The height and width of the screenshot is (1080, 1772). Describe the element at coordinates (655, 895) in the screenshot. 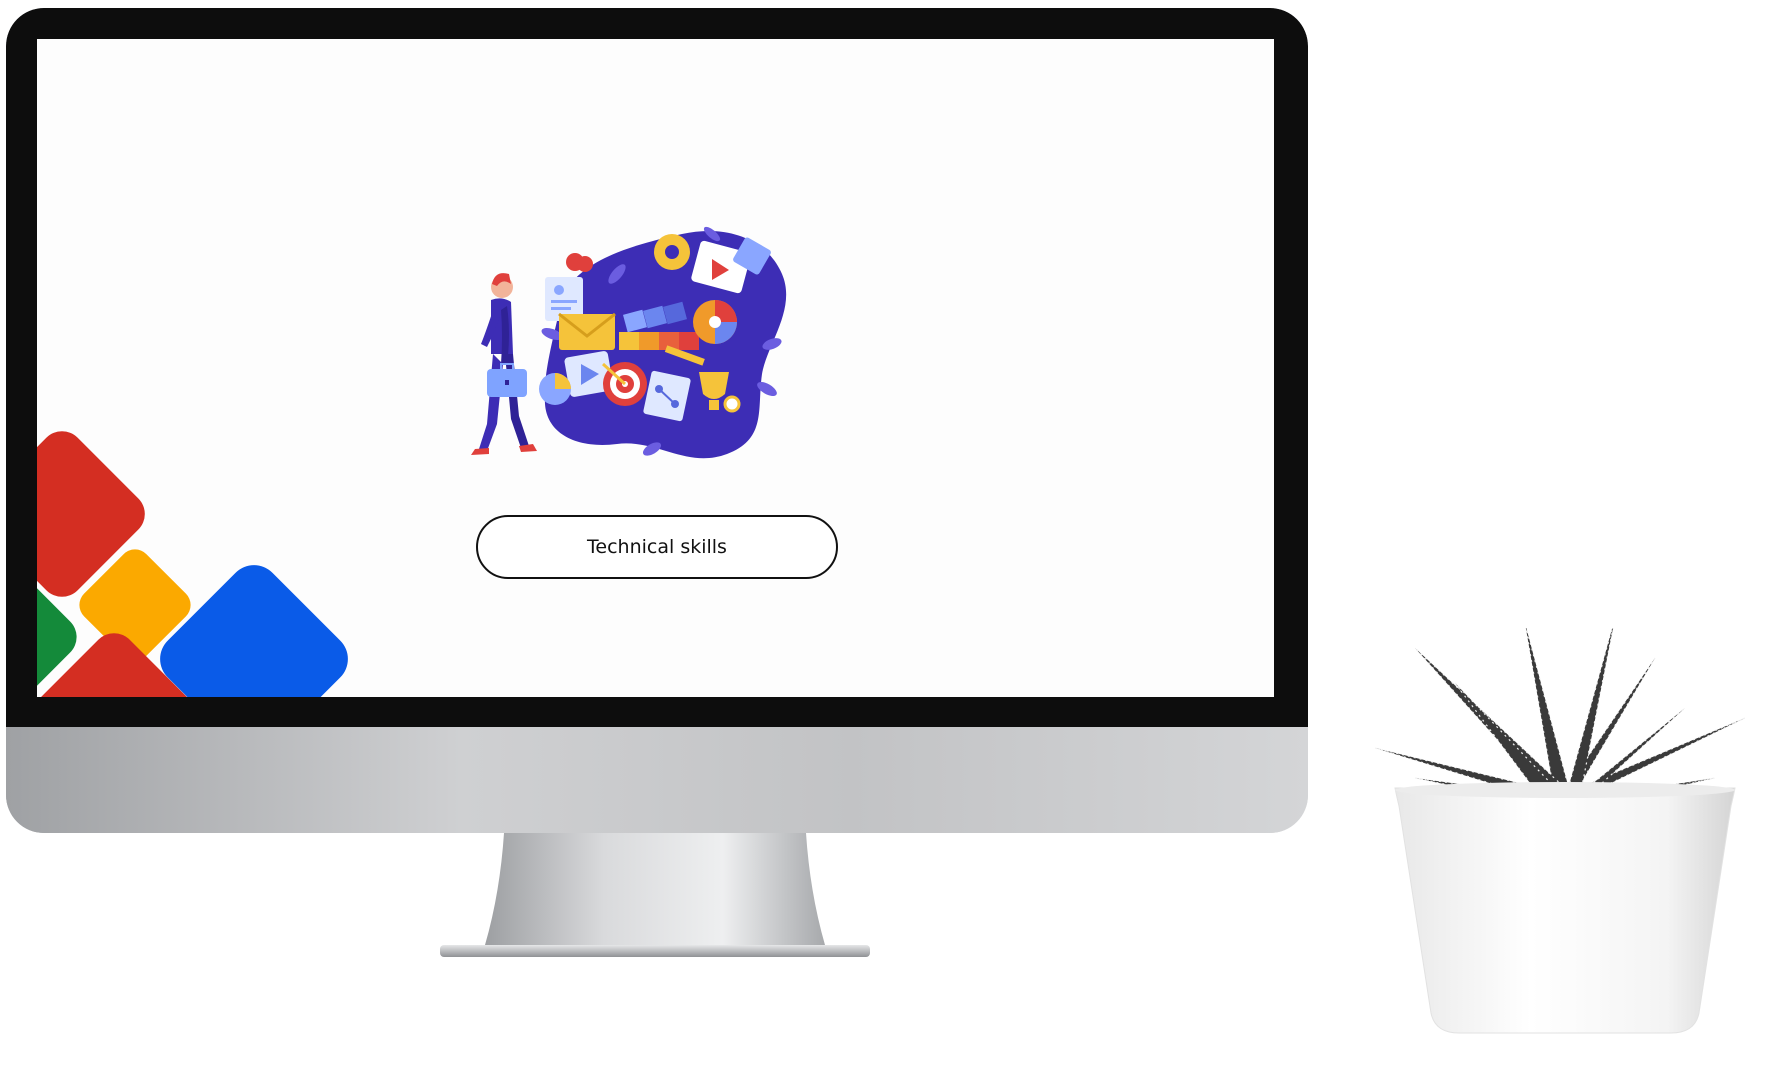

I see `monitor-stand` at that location.